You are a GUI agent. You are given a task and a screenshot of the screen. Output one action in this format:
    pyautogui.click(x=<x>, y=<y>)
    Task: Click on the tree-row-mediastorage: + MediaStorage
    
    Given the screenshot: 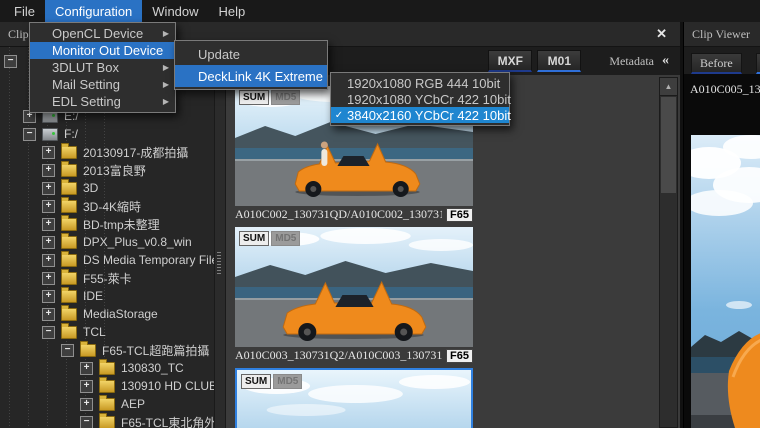 What is the action you would take?
    pyautogui.click(x=107, y=313)
    